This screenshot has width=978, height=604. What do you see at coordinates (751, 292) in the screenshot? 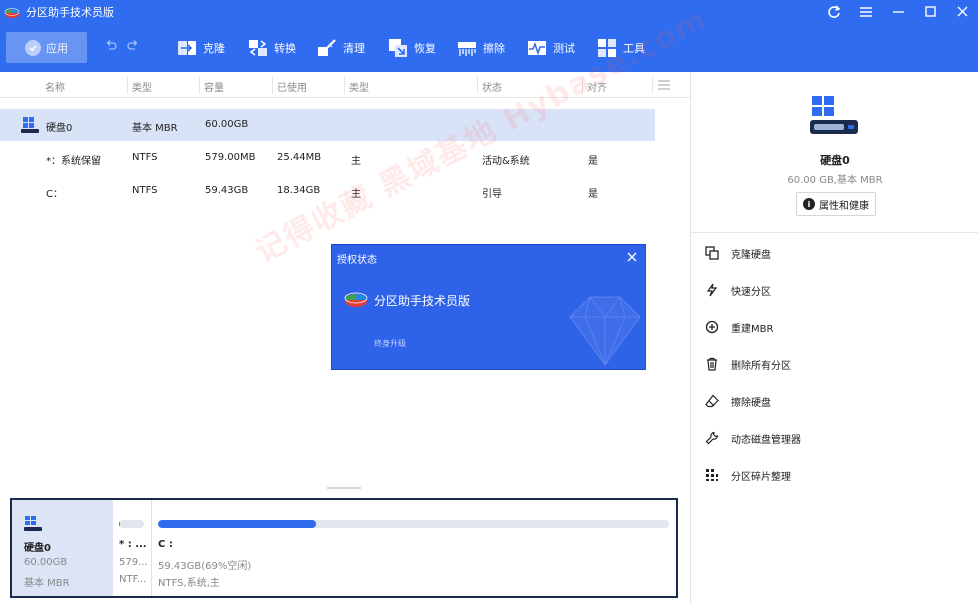
I see `action-label: 快速分区` at bounding box center [751, 292].